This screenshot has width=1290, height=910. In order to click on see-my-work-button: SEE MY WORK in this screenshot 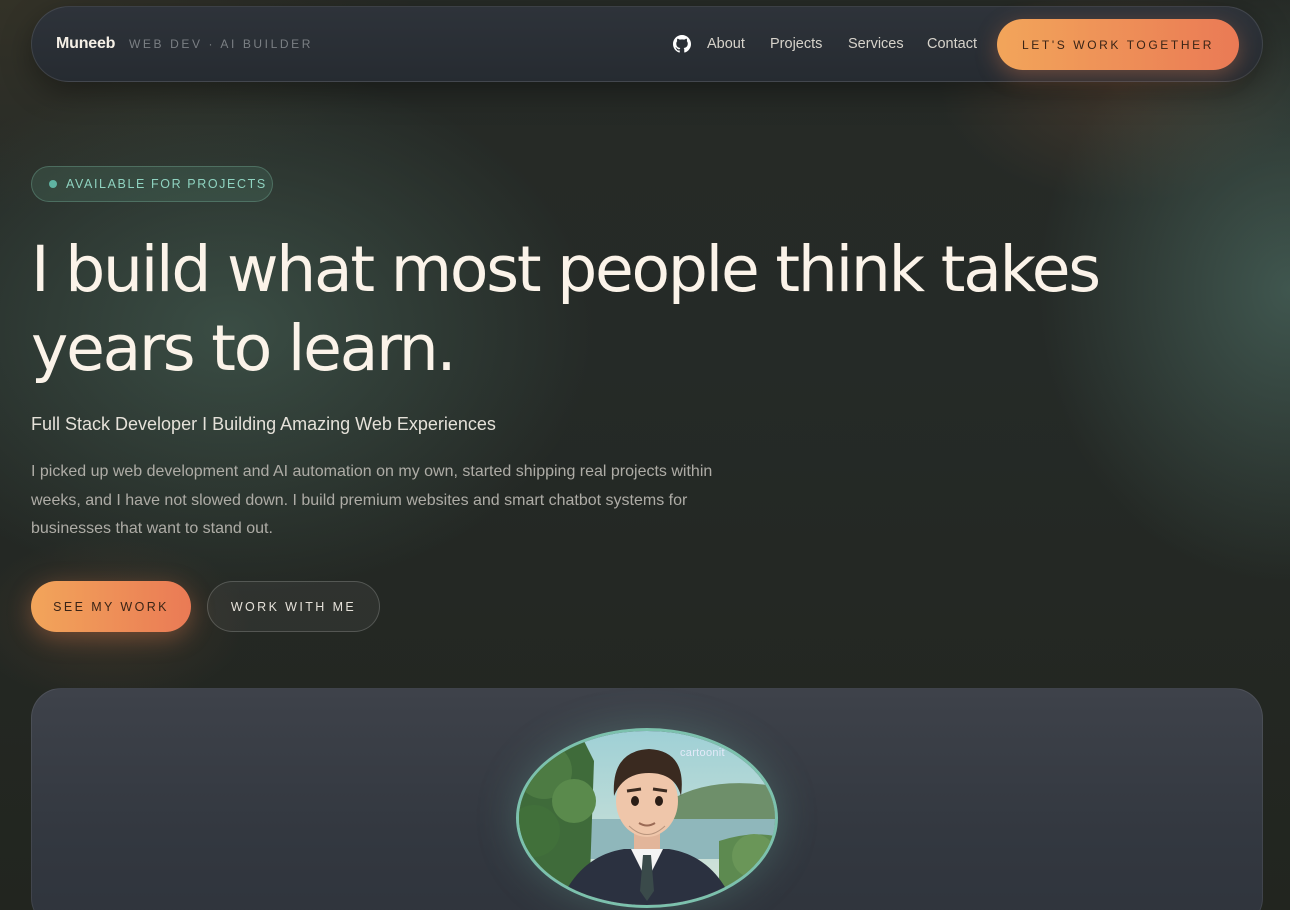, I will do `click(111, 606)`.